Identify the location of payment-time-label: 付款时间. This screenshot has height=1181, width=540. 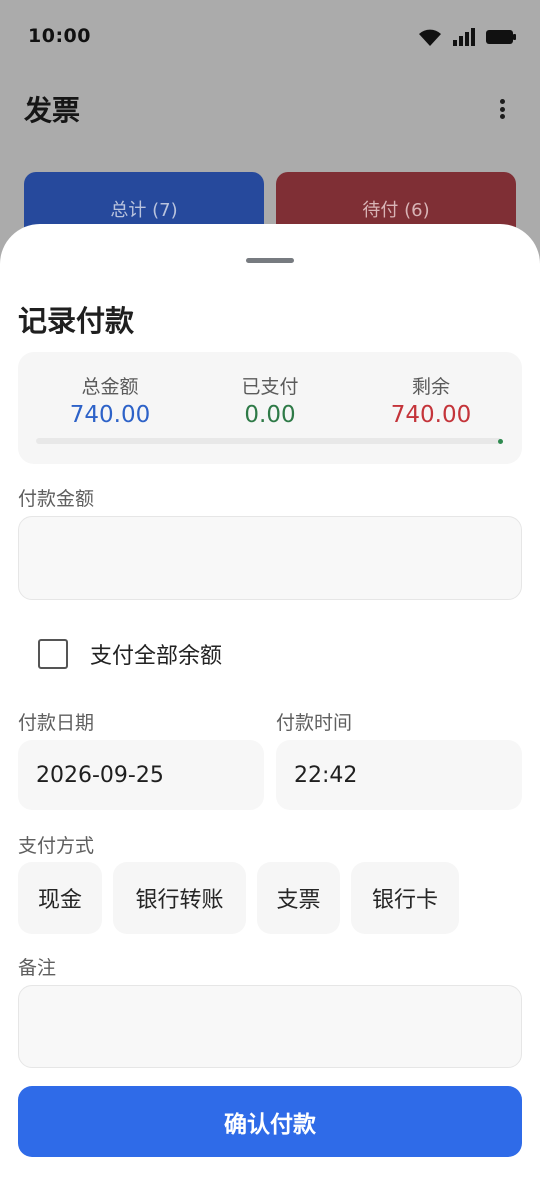
(314, 723).